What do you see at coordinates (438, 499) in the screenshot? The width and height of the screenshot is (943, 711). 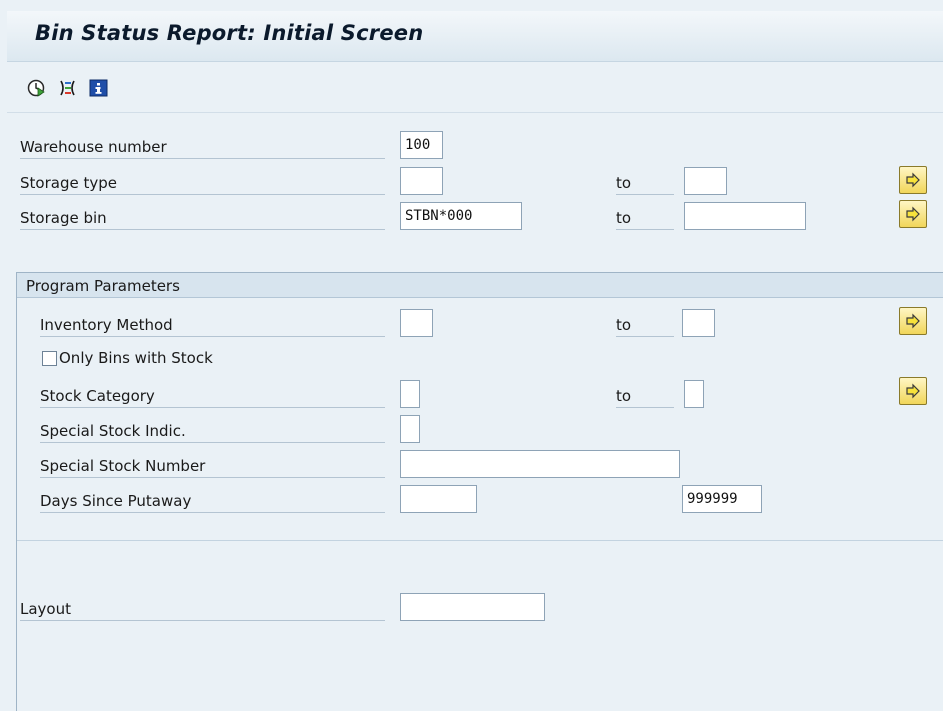 I see `days-since-putaway-from-input` at bounding box center [438, 499].